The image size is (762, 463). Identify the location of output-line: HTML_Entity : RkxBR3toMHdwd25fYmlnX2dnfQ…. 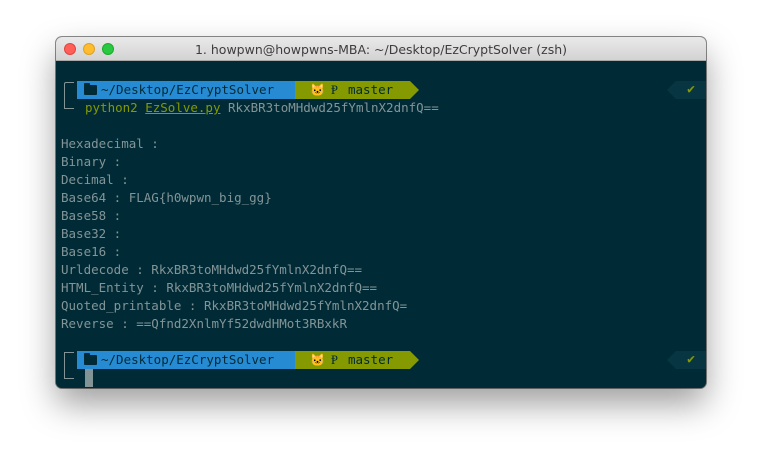
(219, 287).